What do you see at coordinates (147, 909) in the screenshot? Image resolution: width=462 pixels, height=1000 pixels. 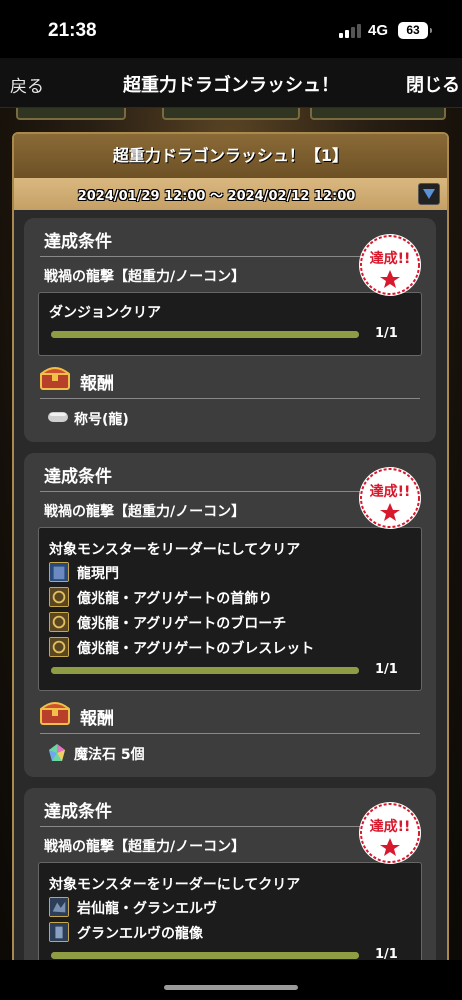 I see `monster-name: 岩仙龍・グランエルヴ` at bounding box center [147, 909].